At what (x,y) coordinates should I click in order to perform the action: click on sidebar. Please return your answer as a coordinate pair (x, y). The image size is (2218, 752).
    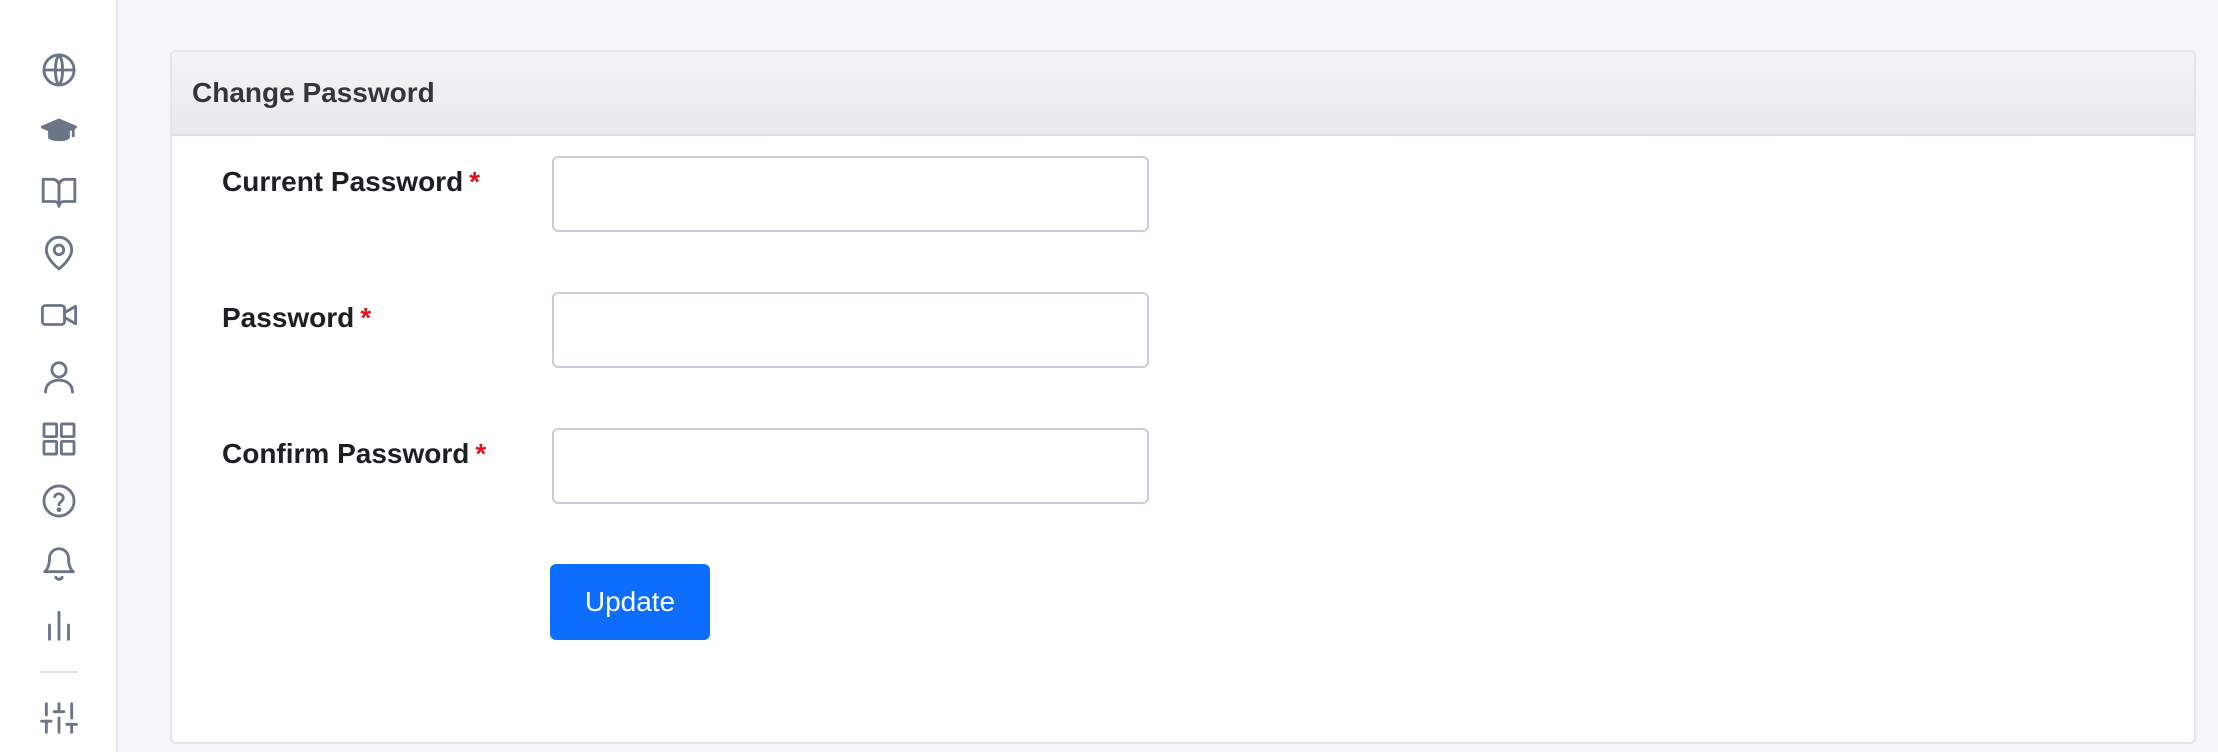
    Looking at the image, I should click on (59, 376).